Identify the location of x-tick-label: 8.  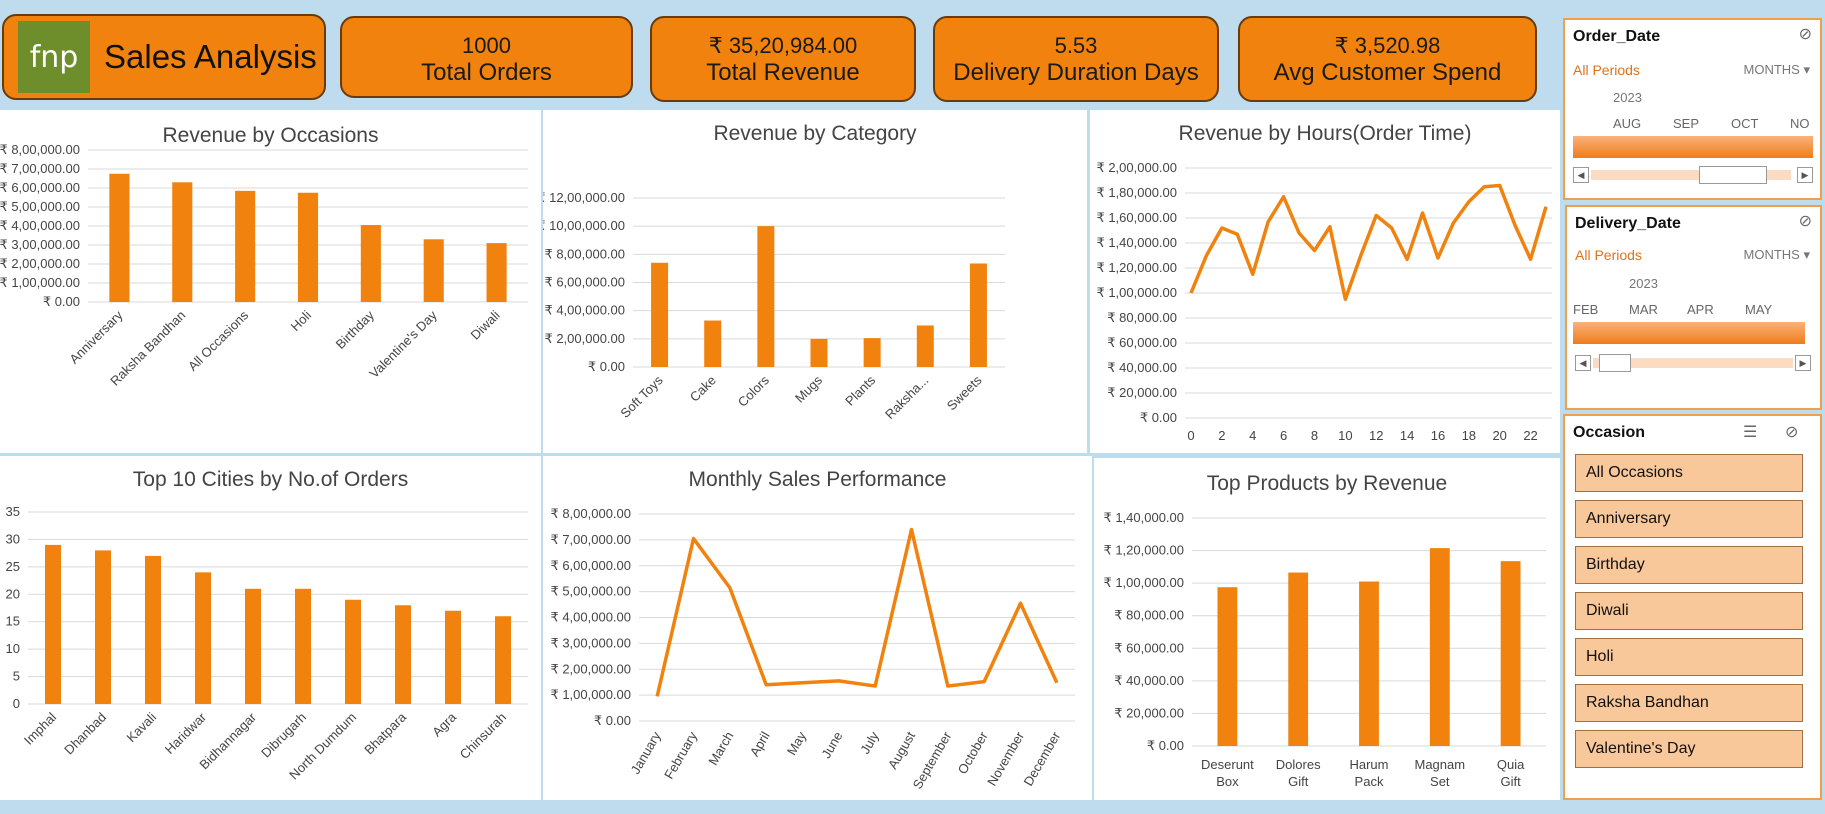
(1314, 435).